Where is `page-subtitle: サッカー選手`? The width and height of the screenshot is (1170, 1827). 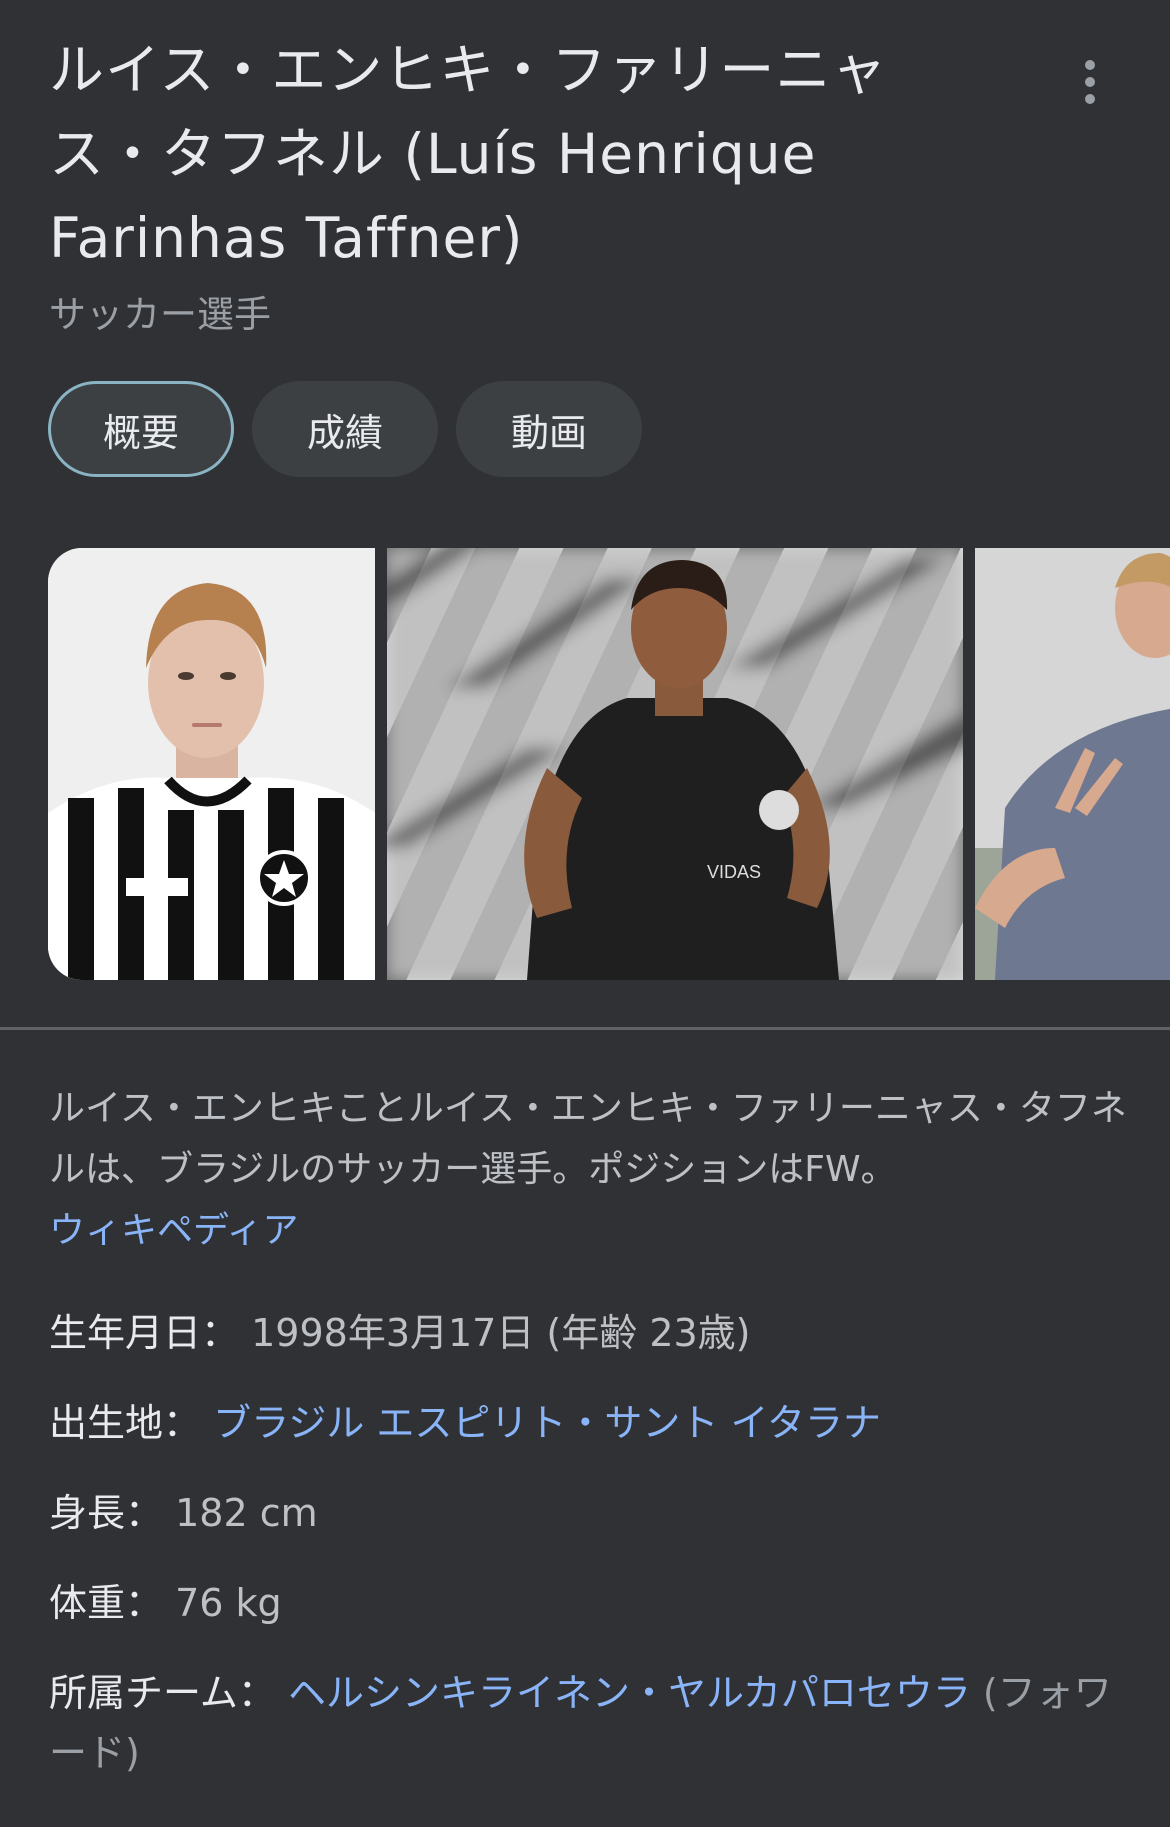 page-subtitle: サッカー選手 is located at coordinates (160, 314).